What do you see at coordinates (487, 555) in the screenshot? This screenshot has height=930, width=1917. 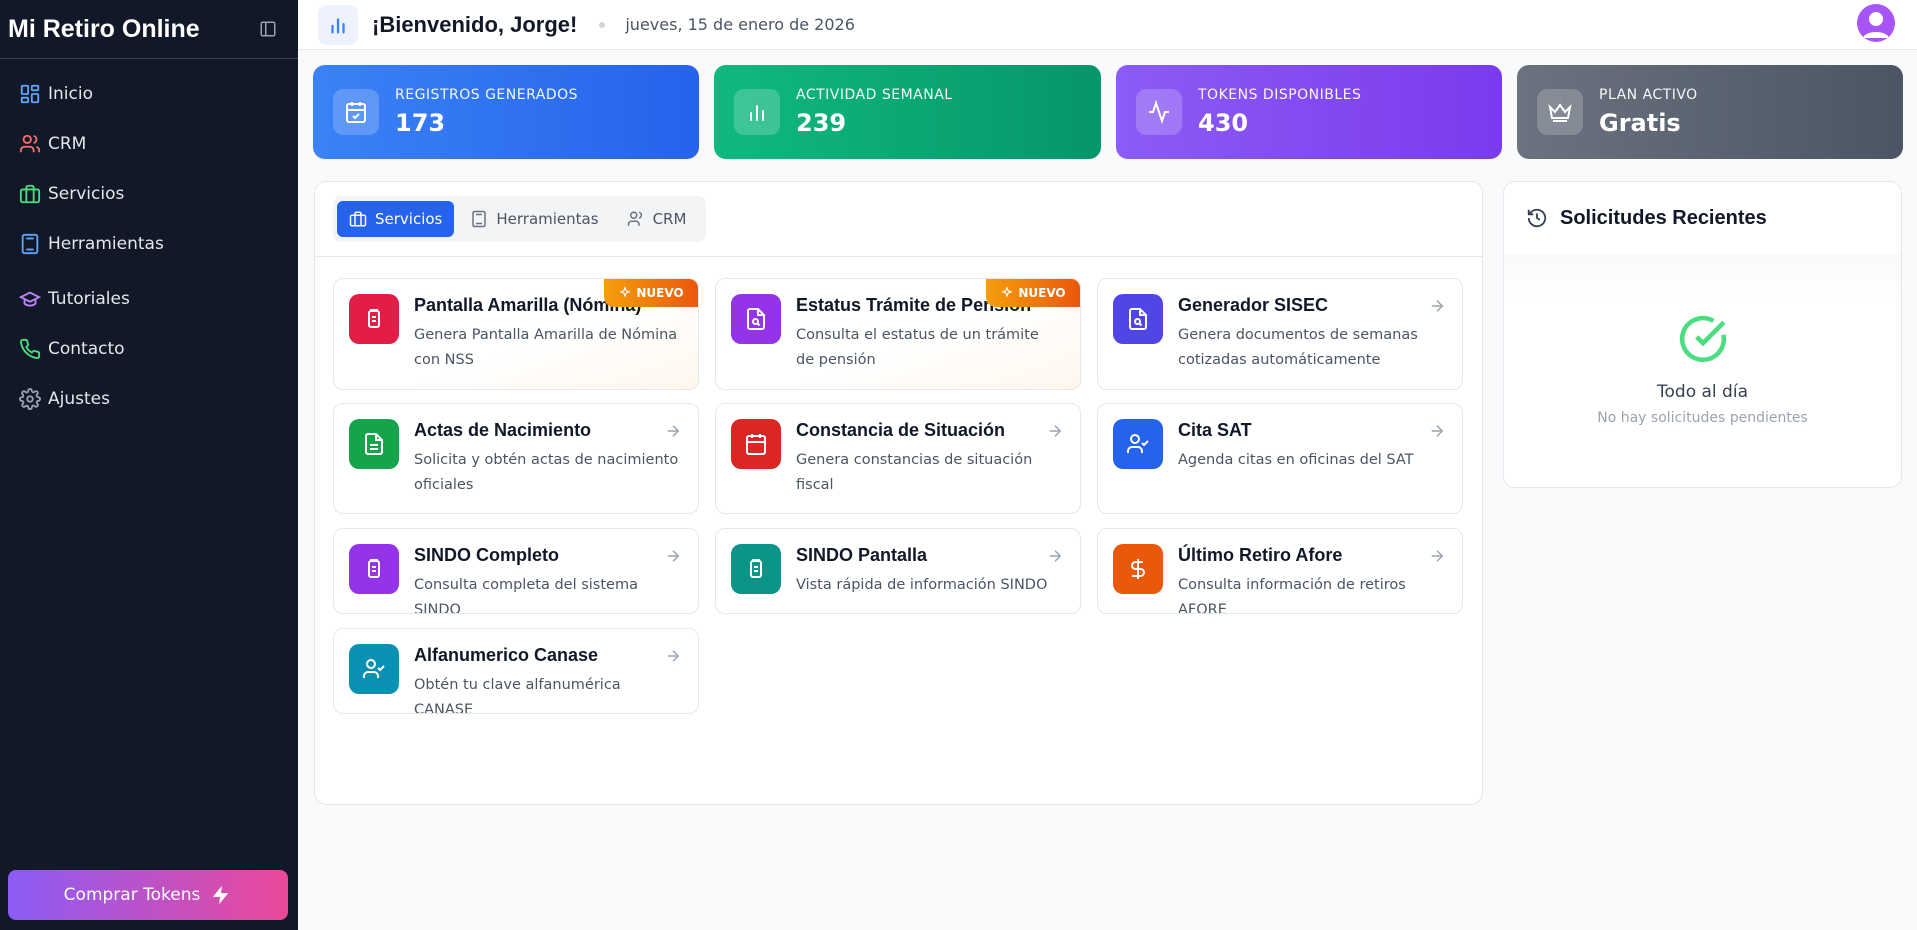 I see `service-title: SINDO Completo` at bounding box center [487, 555].